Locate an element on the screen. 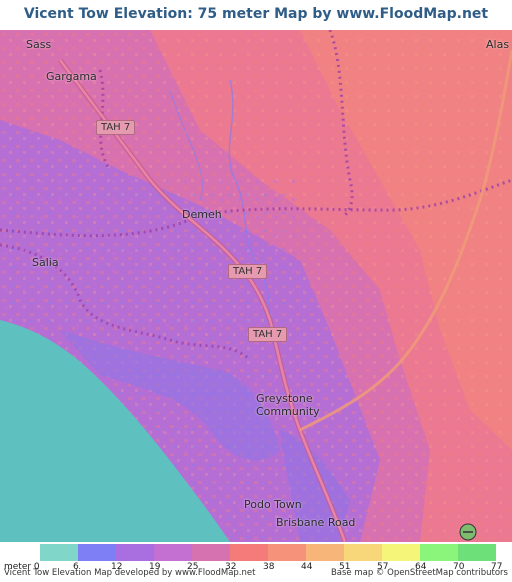  place-label-salia: Salia is located at coordinates (45, 262).